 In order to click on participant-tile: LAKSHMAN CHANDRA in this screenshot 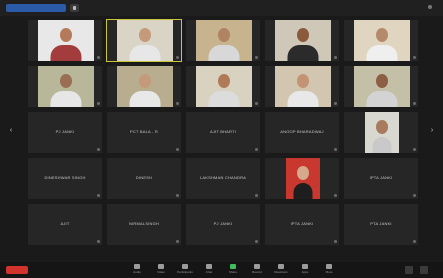, I will do `click(223, 178)`.